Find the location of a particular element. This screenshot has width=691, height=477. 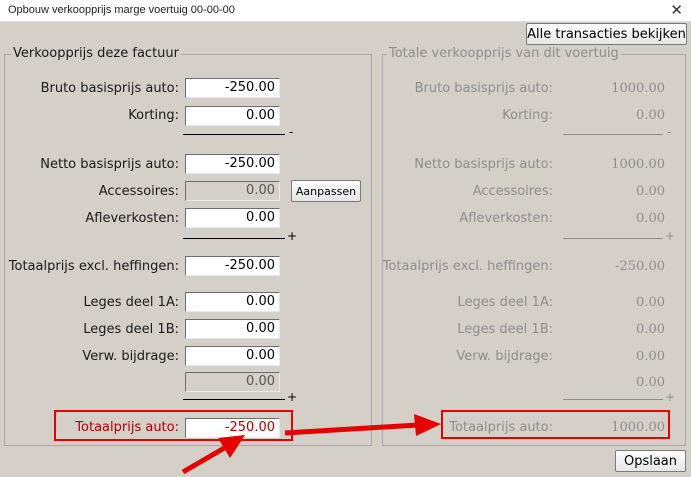

total-accessoires-value: 0.00 is located at coordinates (650, 191).